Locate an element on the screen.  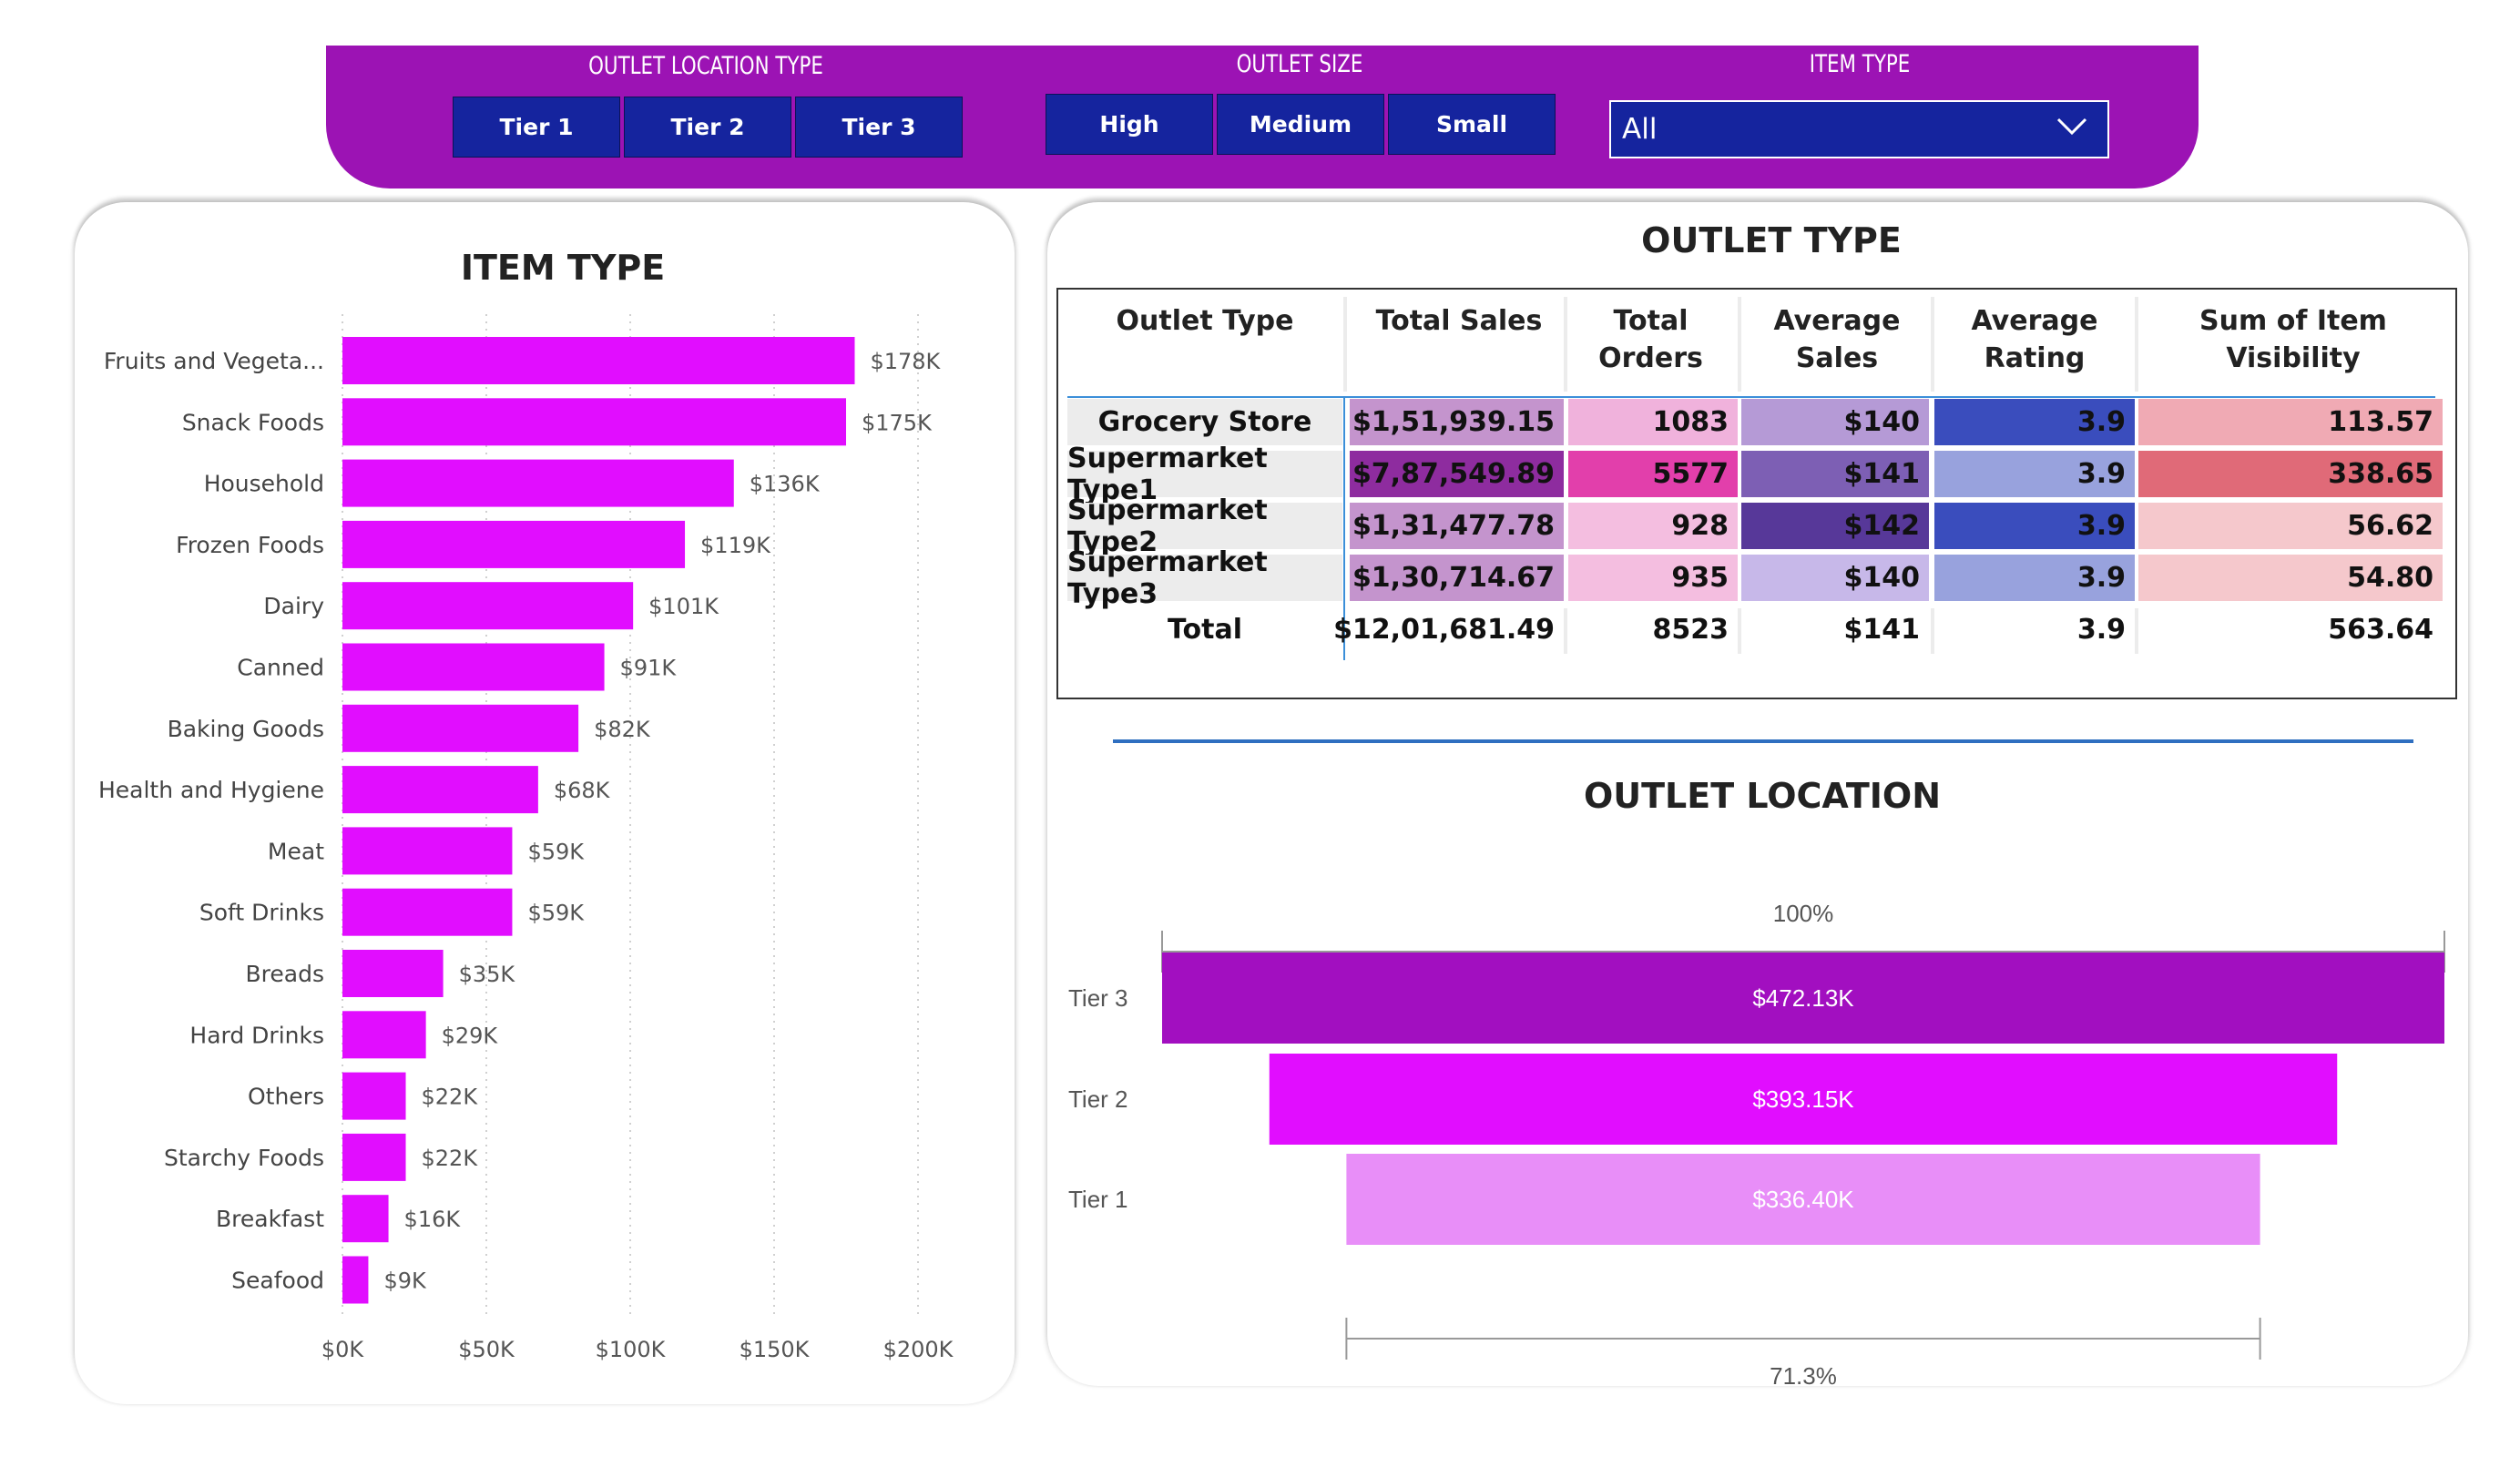
header-total-sales: Total Sales is located at coordinates (1459, 321).